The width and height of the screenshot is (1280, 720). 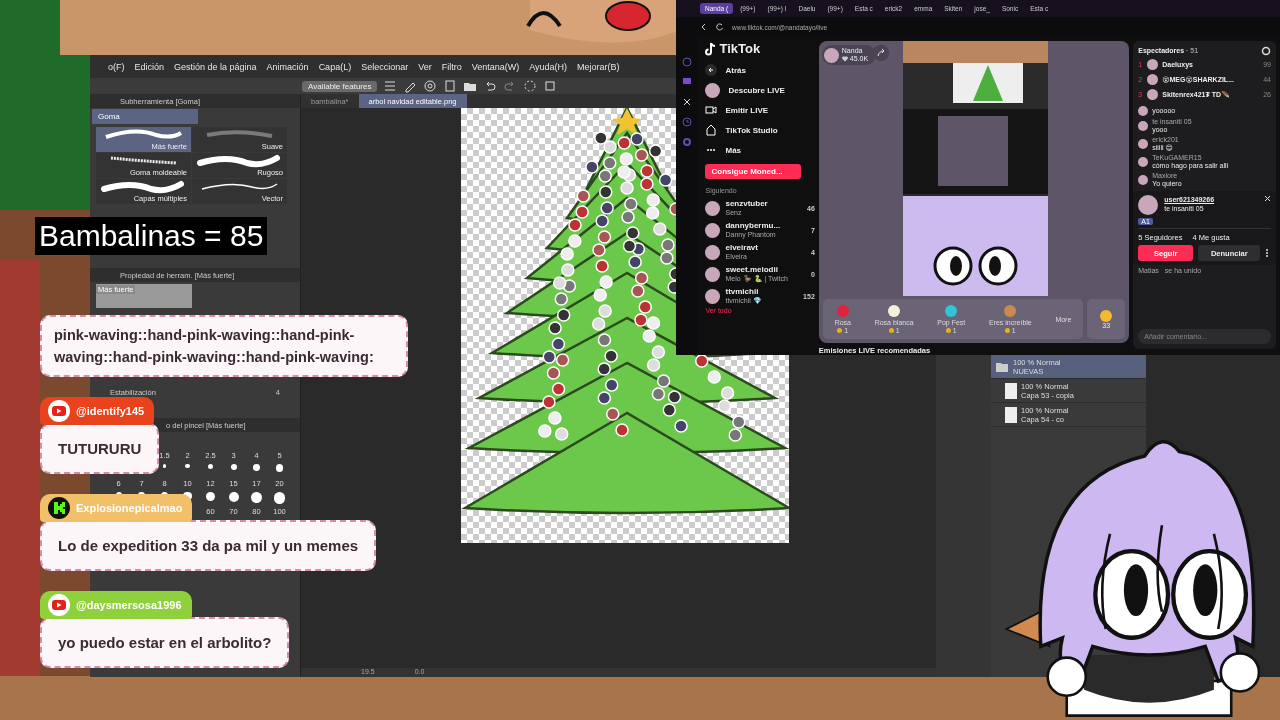 I want to click on clock-icon, so click(x=686, y=122).